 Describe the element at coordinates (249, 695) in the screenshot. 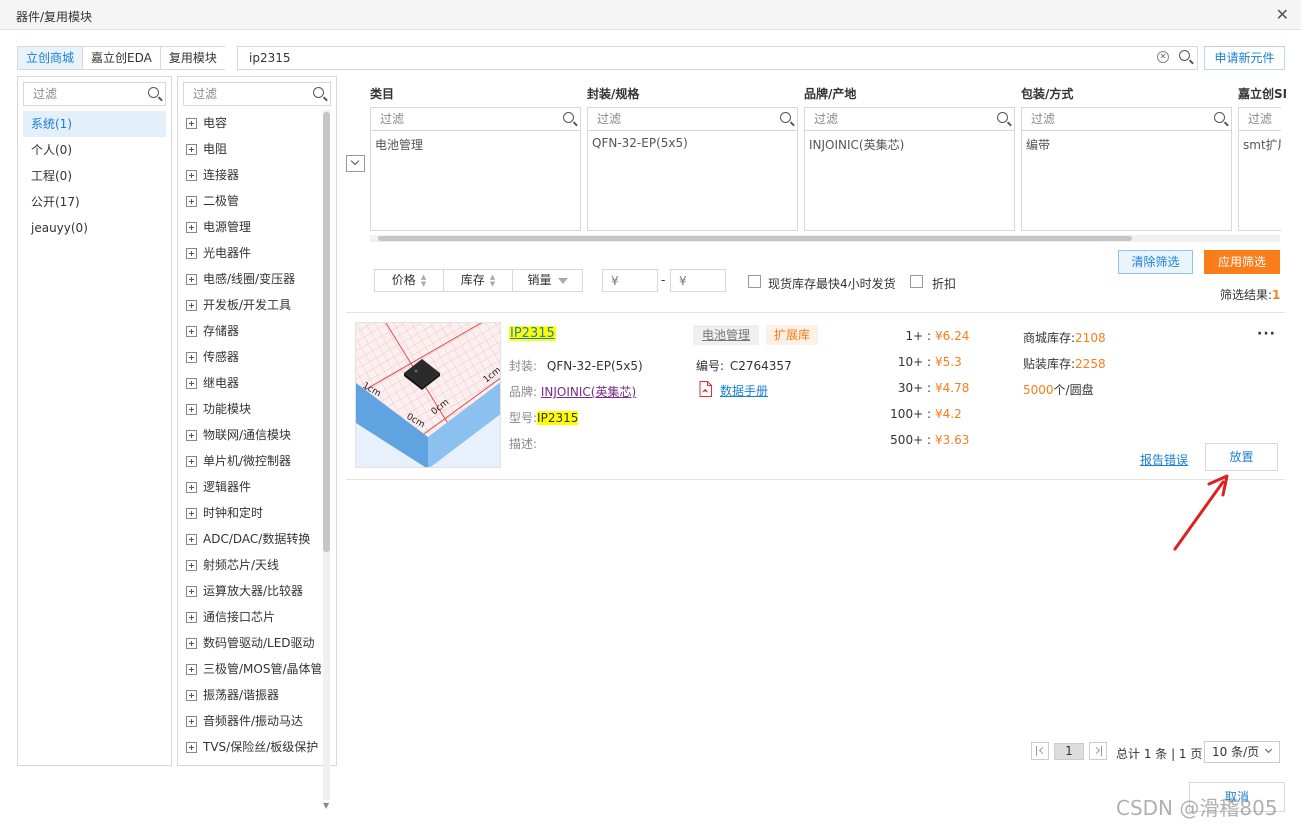

I see `category-item: 振荡器/谐振器` at that location.